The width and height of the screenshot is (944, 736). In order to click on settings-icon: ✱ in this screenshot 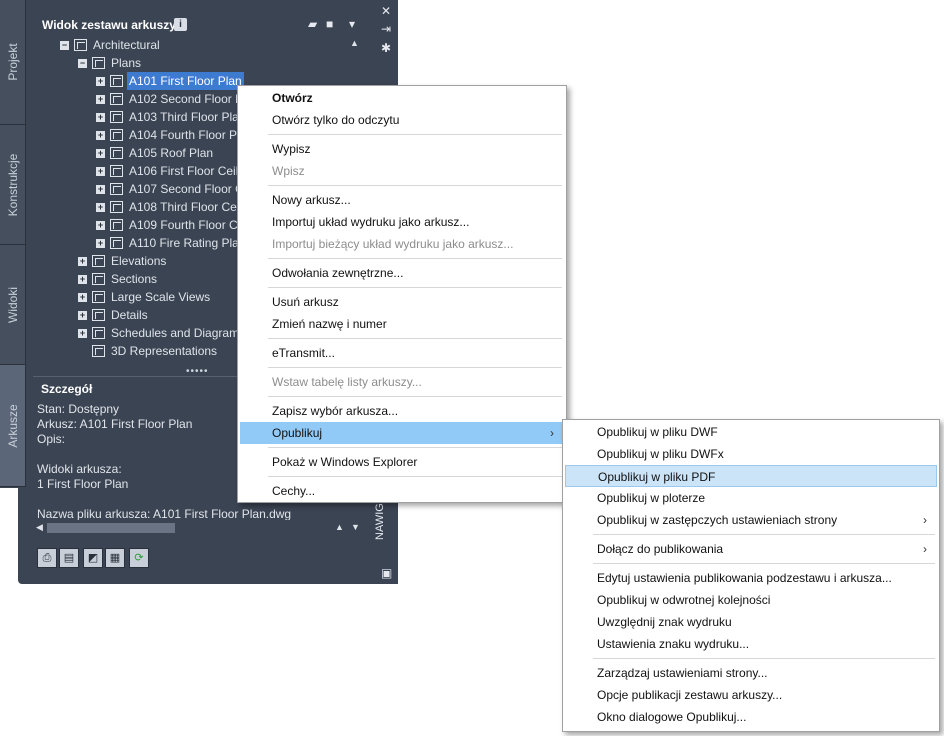, I will do `click(386, 48)`.